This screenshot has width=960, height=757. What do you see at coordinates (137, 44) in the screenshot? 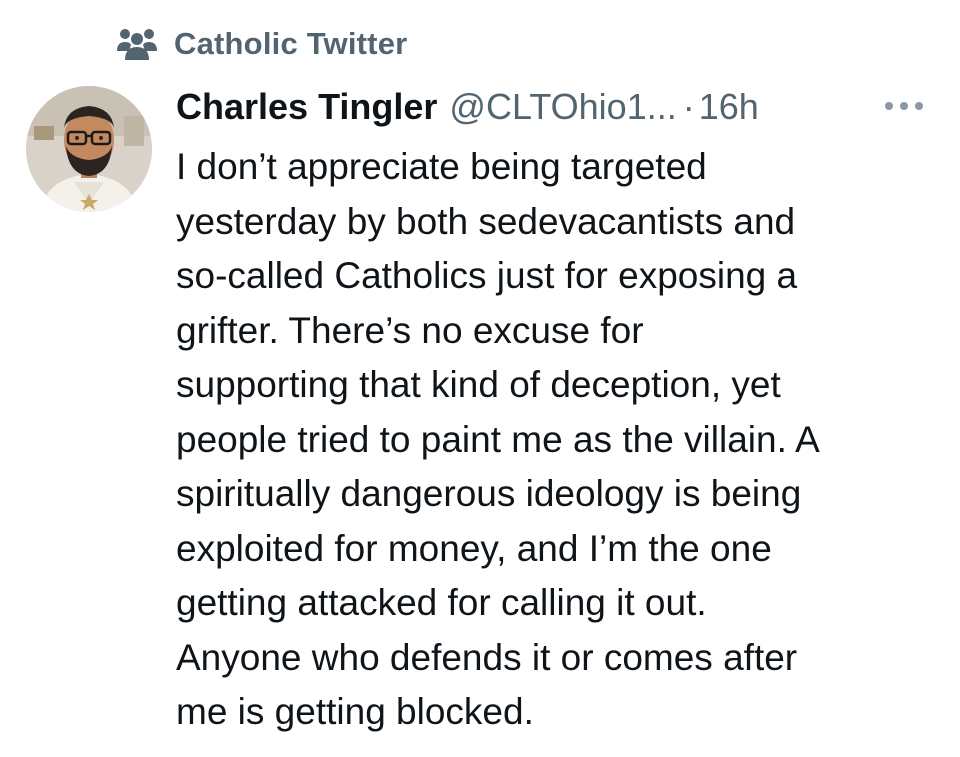
I see `community-icon` at bounding box center [137, 44].